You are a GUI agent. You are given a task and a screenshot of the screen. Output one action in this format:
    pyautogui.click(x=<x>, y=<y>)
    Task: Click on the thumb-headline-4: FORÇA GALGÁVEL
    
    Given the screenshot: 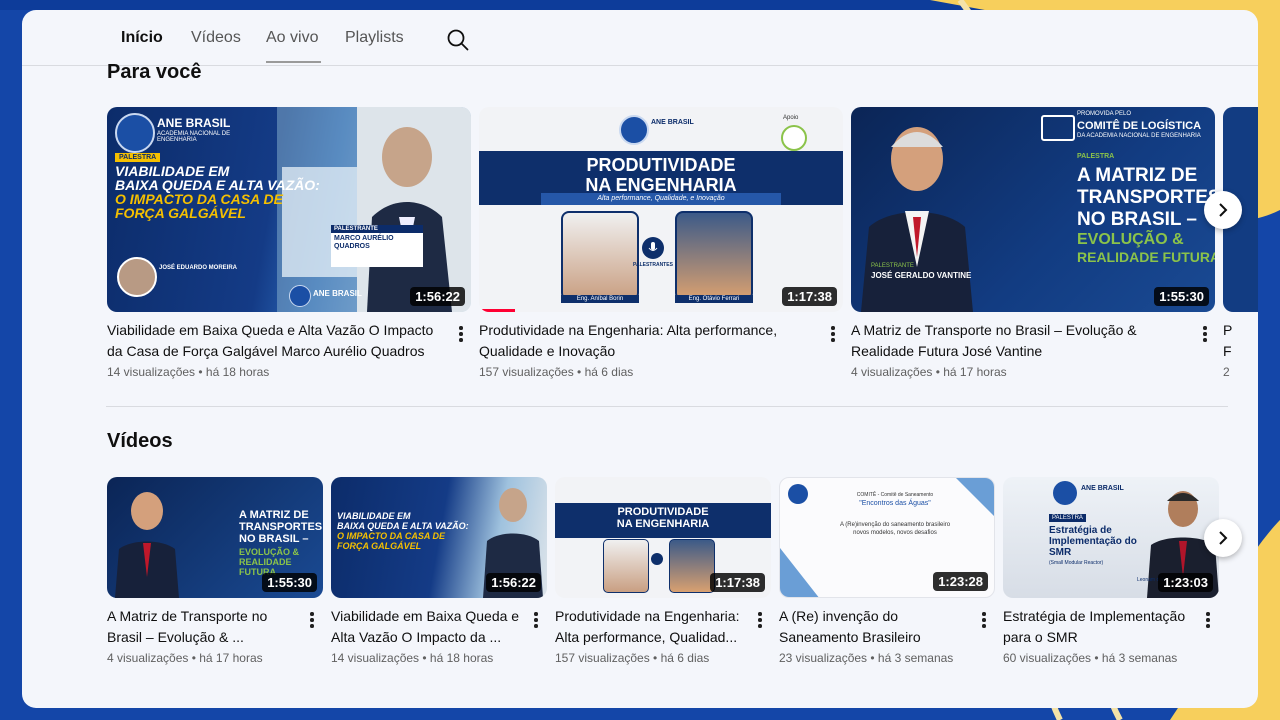 What is the action you would take?
    pyautogui.click(x=180, y=213)
    